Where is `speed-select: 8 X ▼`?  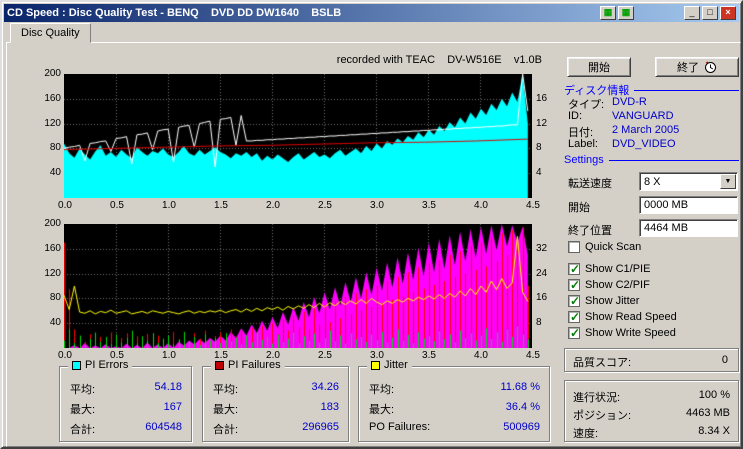 speed-select: 8 X ▼ is located at coordinates (688, 181).